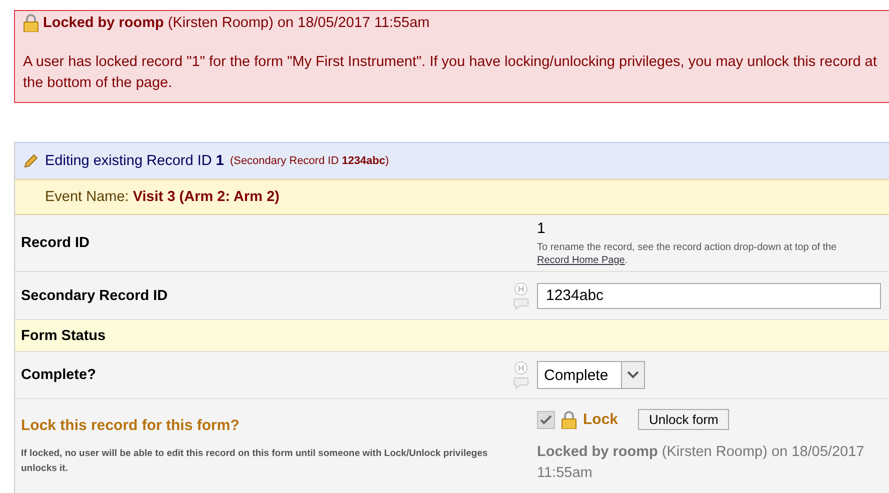  Describe the element at coordinates (541, 228) in the screenshot. I see `record-id-value: 1` at that location.